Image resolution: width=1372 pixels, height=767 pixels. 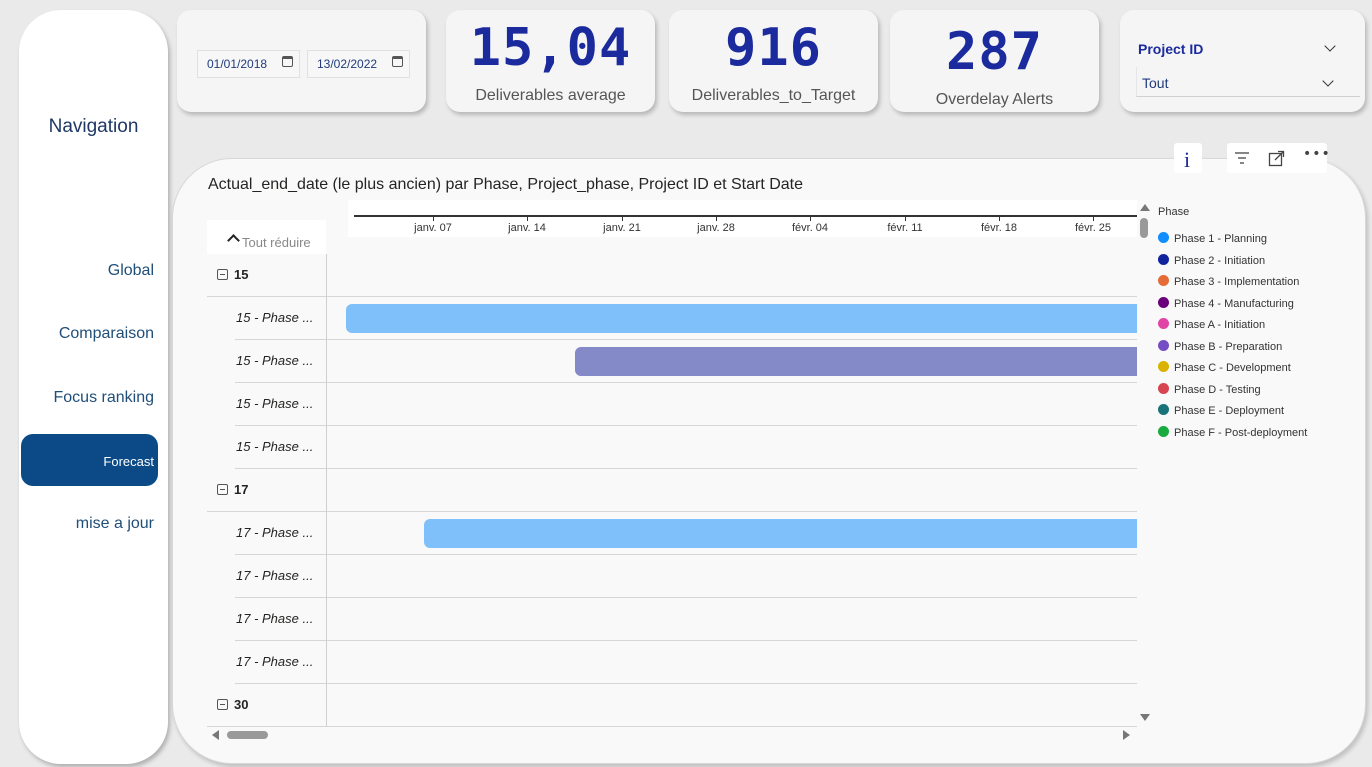 What do you see at coordinates (550, 61) in the screenshot?
I see `kpi-card-deliverables-average: 15,04 Deliverables average` at bounding box center [550, 61].